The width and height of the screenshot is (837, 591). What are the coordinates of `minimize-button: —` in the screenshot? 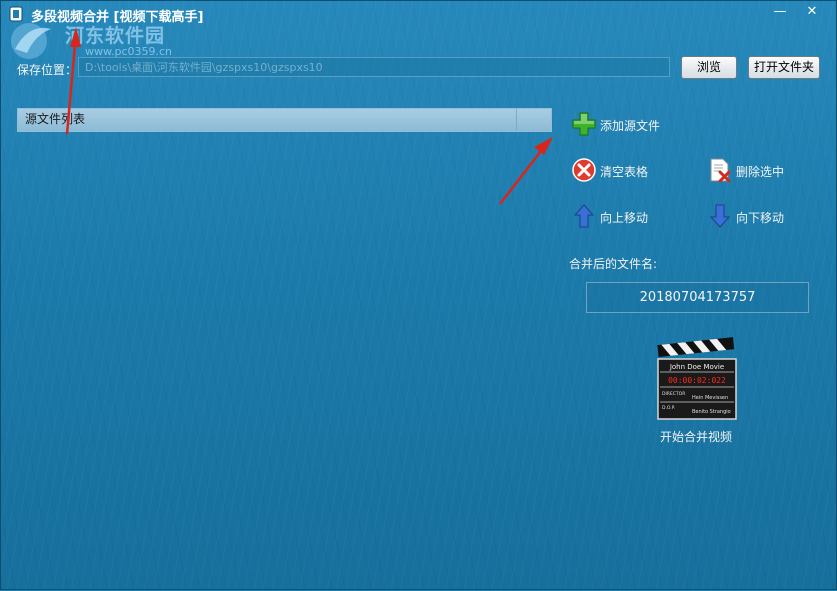 It's located at (780, 12).